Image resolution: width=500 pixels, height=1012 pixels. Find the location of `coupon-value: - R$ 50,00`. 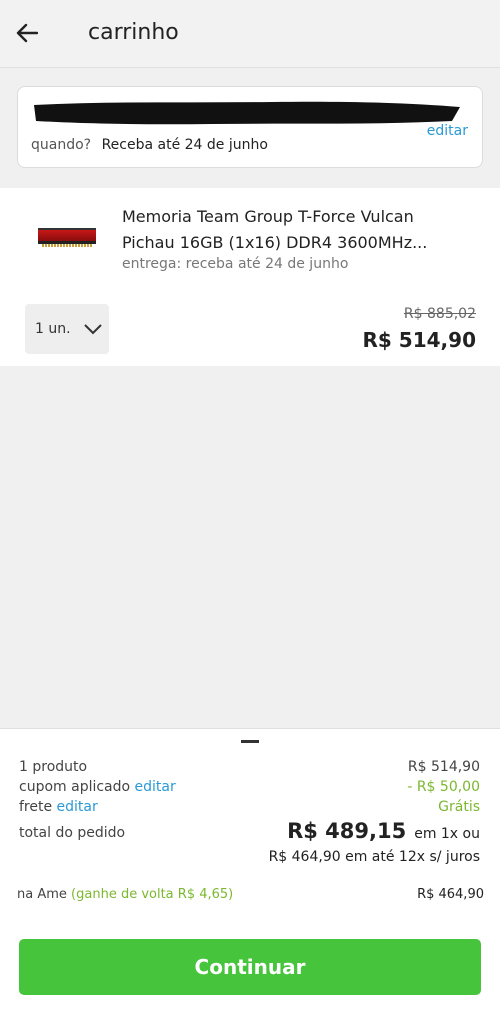

coupon-value: - R$ 50,00 is located at coordinates (443, 787).